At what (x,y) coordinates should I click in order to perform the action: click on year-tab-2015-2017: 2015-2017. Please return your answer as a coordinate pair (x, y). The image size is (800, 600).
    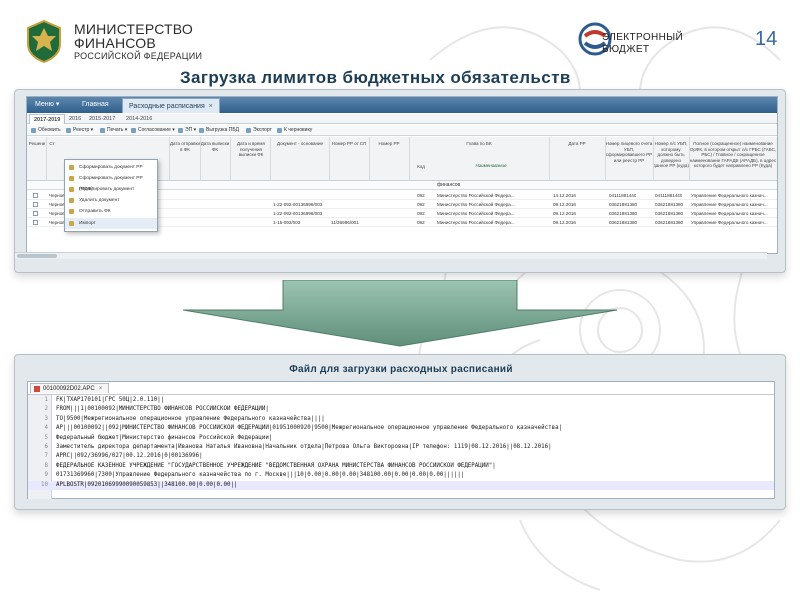
    Looking at the image, I should click on (102, 119).